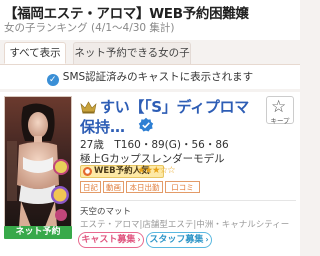  I want to click on cast-photo, so click(38, 162).